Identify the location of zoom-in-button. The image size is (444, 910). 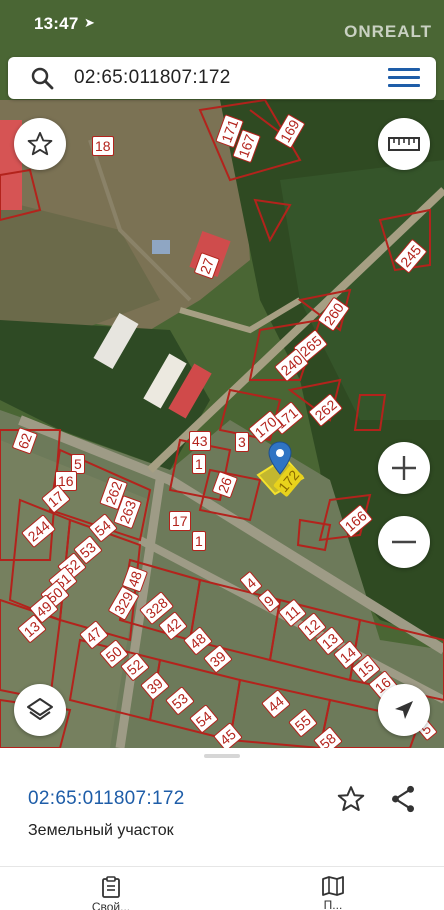
(404, 468).